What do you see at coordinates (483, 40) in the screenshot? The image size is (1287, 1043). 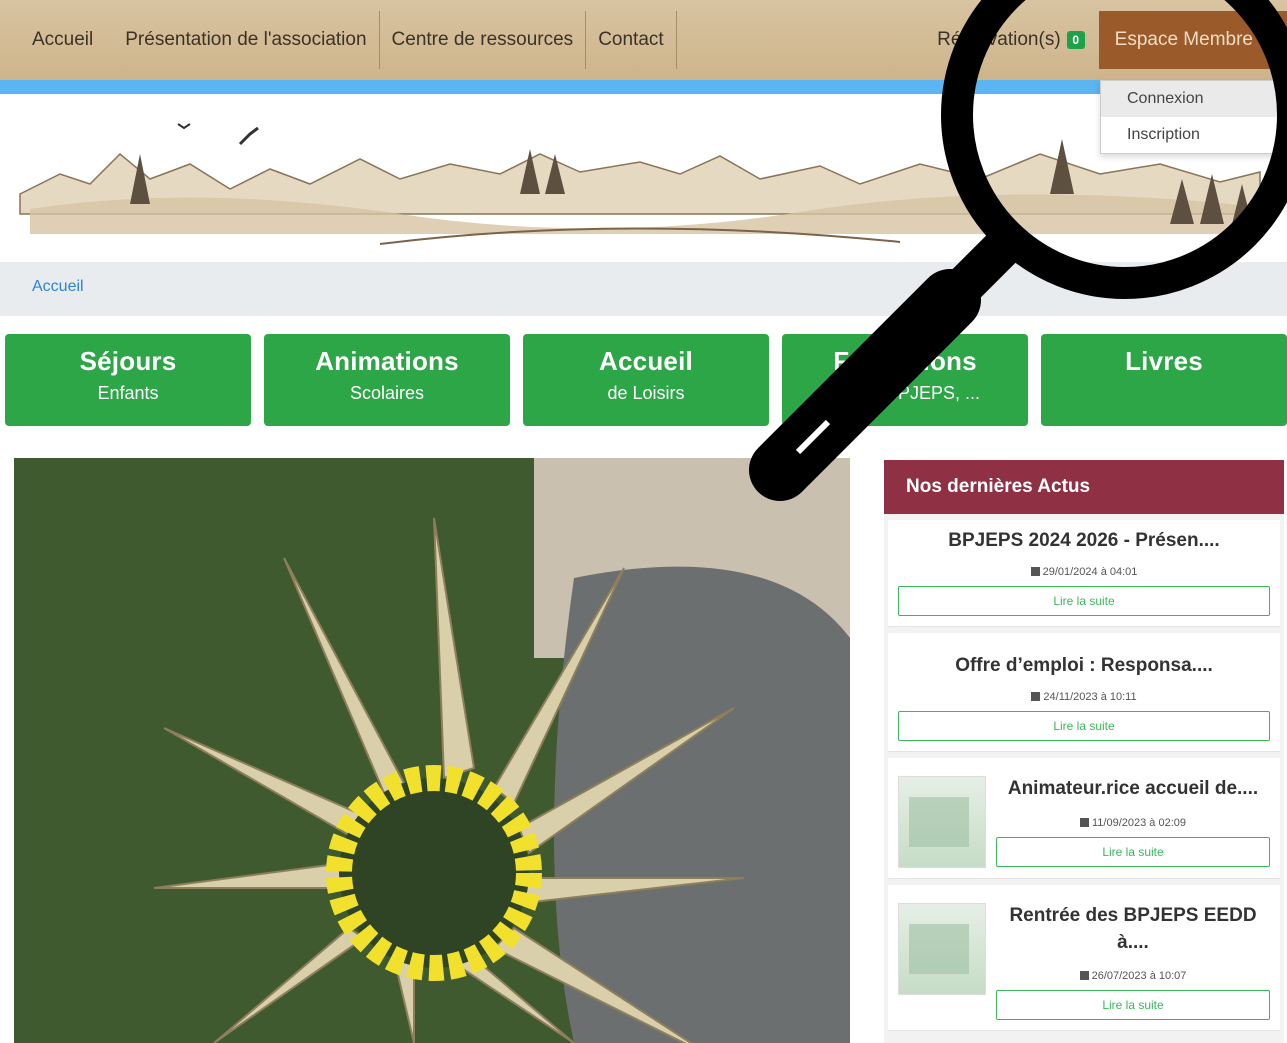 I see `nav-ressources: Centre de ressources` at bounding box center [483, 40].